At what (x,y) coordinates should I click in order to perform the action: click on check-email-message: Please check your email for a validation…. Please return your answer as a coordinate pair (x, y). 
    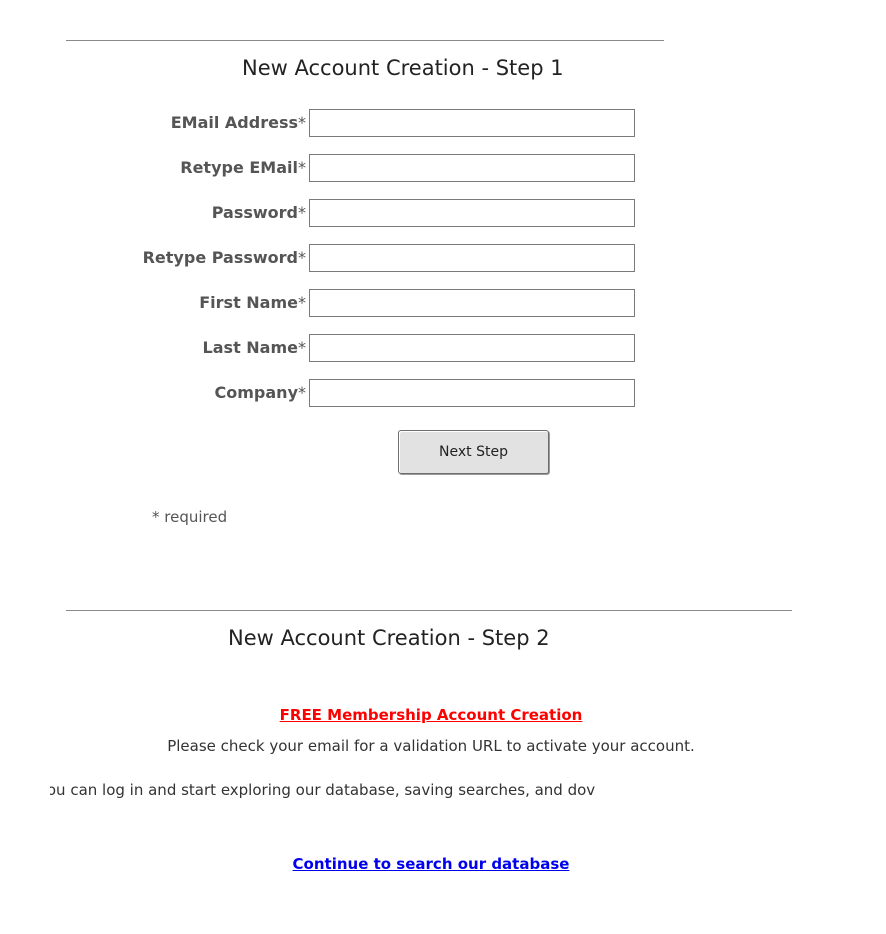
    Looking at the image, I should click on (431, 746).